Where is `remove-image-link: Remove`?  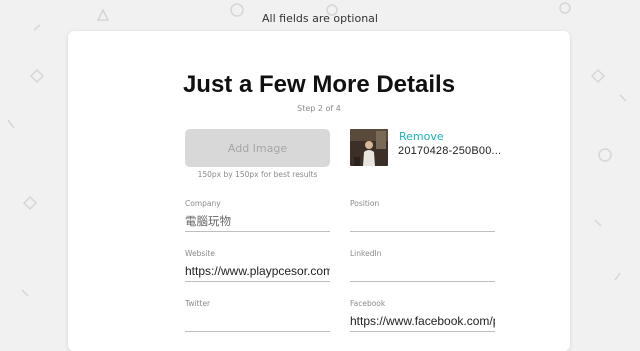
remove-image-link: Remove is located at coordinates (421, 136).